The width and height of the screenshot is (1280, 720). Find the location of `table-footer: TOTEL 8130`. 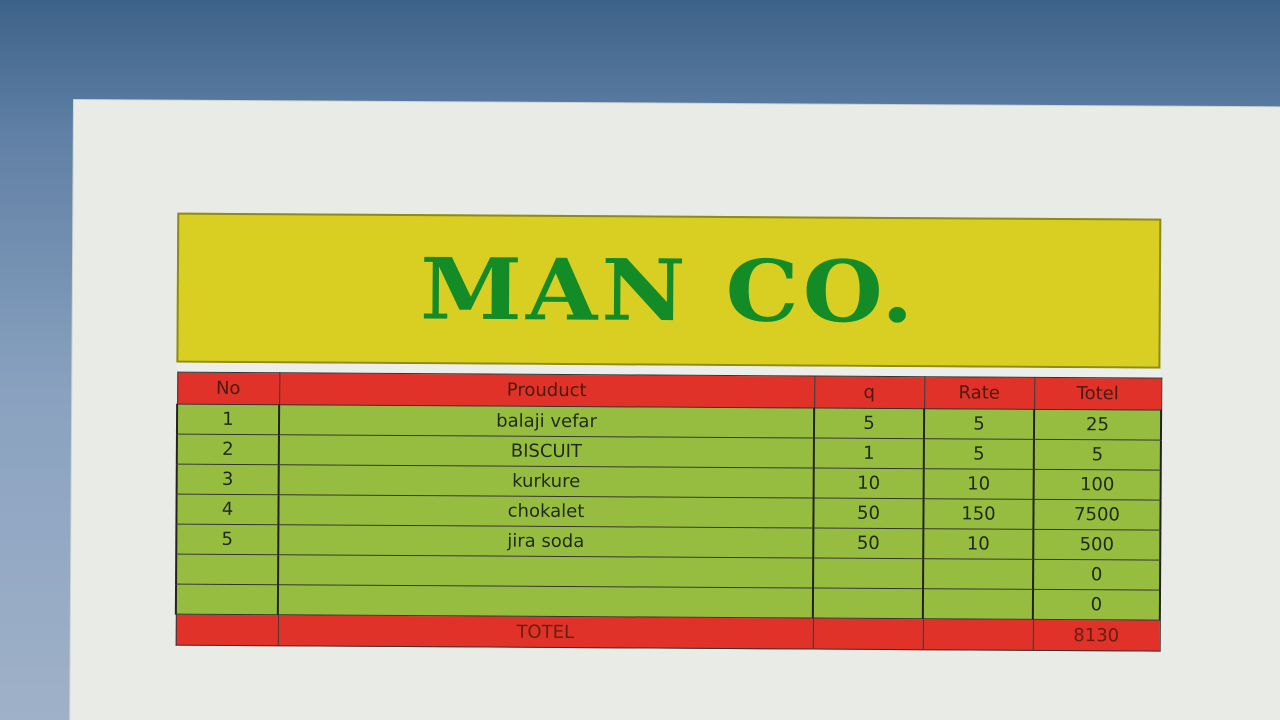

table-footer: TOTEL 8130 is located at coordinates (667, 633).